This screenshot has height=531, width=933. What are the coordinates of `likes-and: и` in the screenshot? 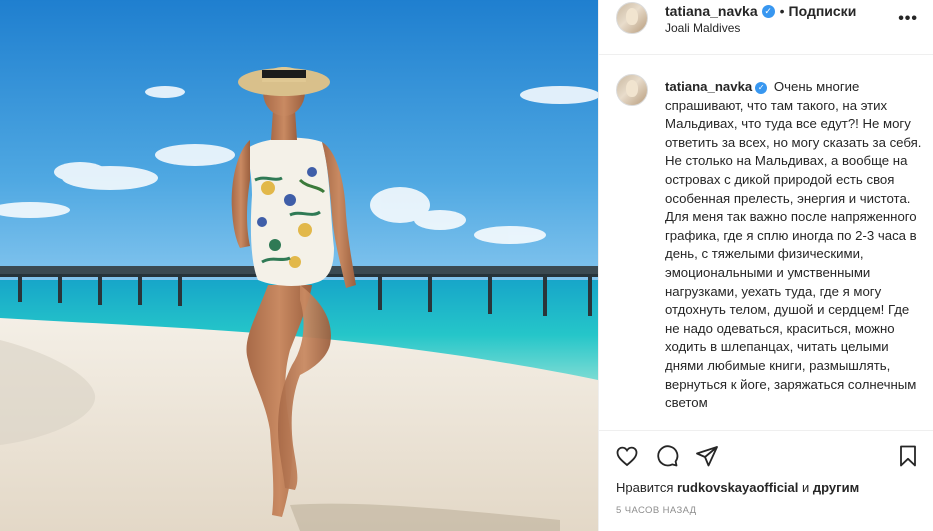 It's located at (806, 487).